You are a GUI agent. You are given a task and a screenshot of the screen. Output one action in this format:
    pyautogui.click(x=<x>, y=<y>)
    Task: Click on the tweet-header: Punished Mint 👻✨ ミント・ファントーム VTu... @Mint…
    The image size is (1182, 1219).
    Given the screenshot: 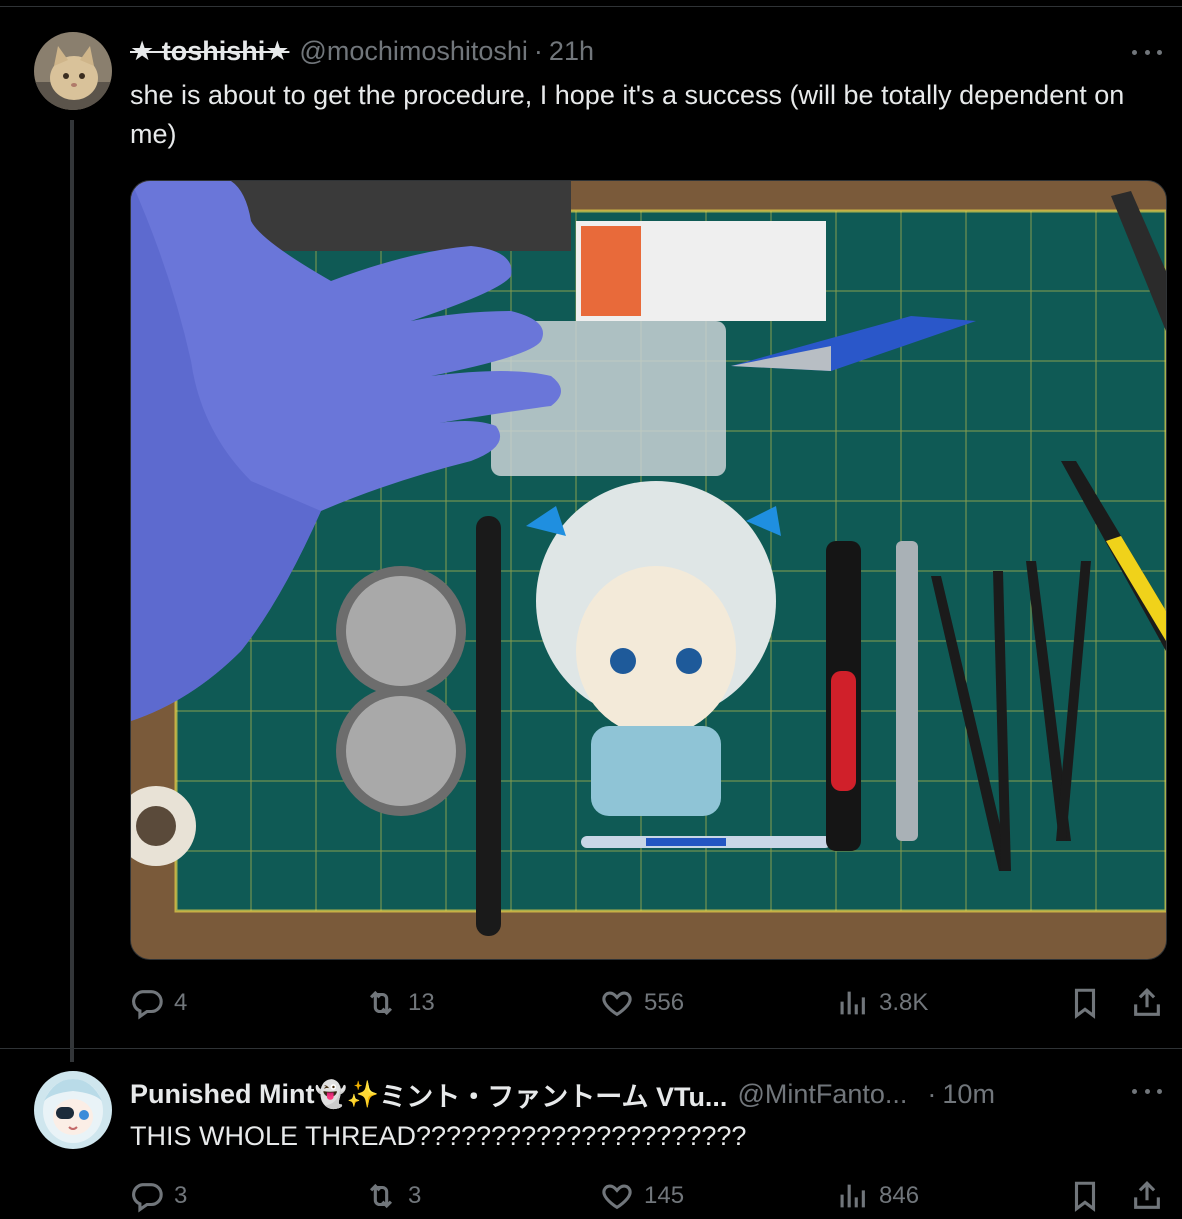 What is the action you would take?
    pyautogui.click(x=562, y=1094)
    